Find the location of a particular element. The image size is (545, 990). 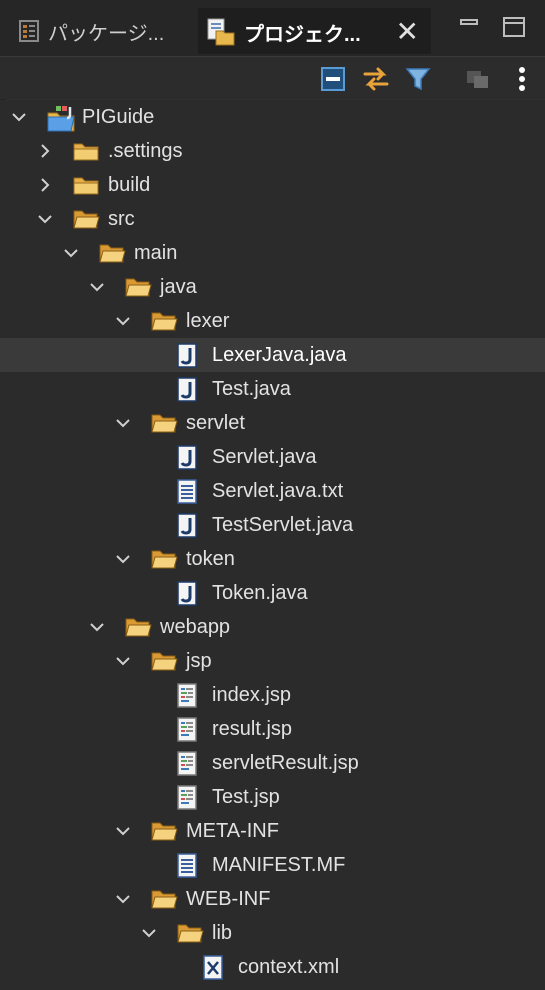

tree-item-label: jsp is located at coordinates (199, 661).